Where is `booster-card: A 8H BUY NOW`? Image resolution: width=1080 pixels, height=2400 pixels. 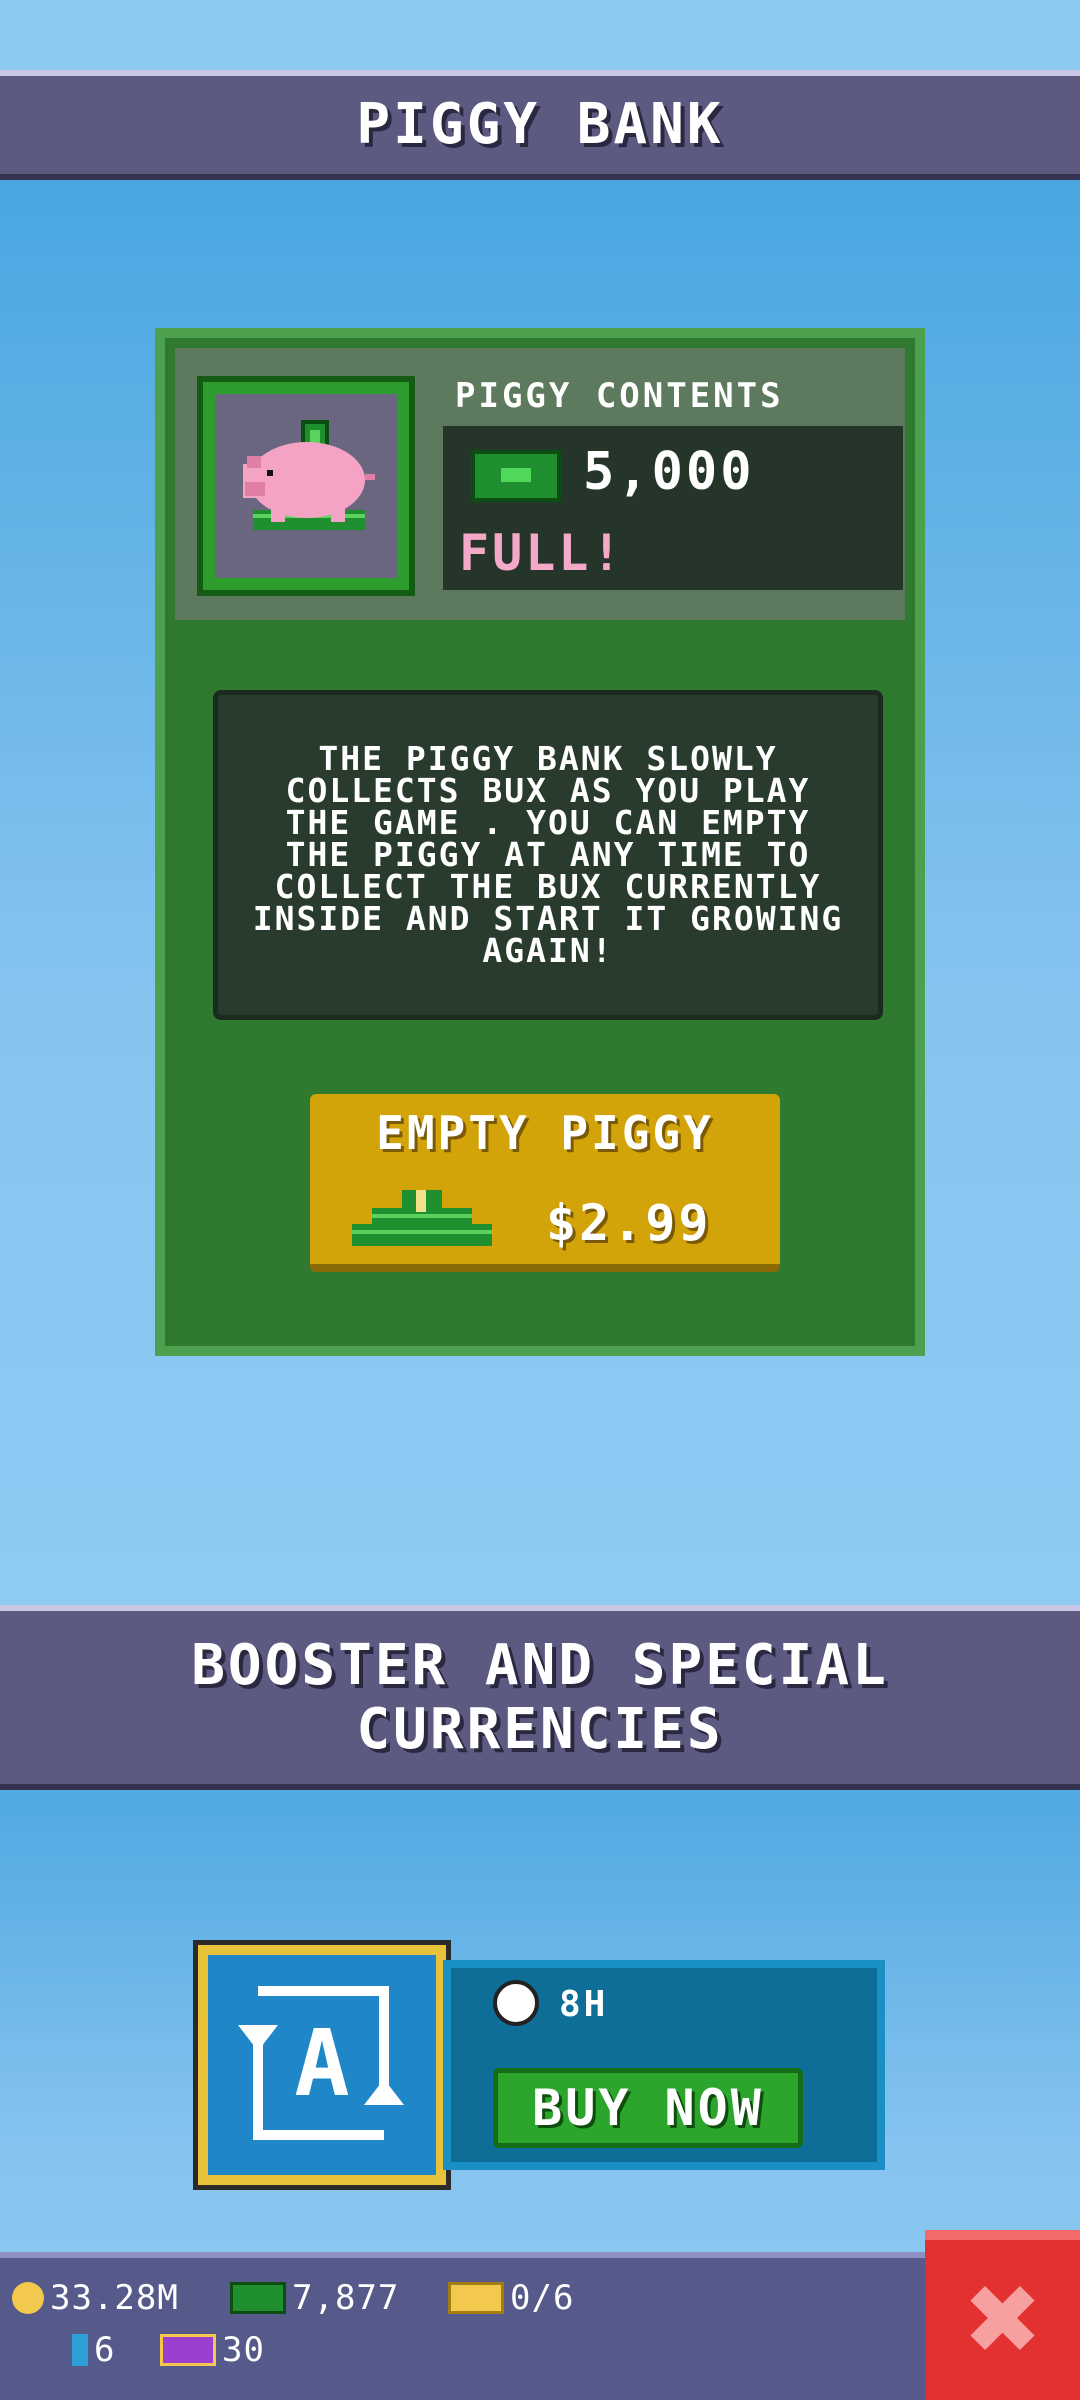 booster-card: A 8H BUY NOW is located at coordinates (539, 2065).